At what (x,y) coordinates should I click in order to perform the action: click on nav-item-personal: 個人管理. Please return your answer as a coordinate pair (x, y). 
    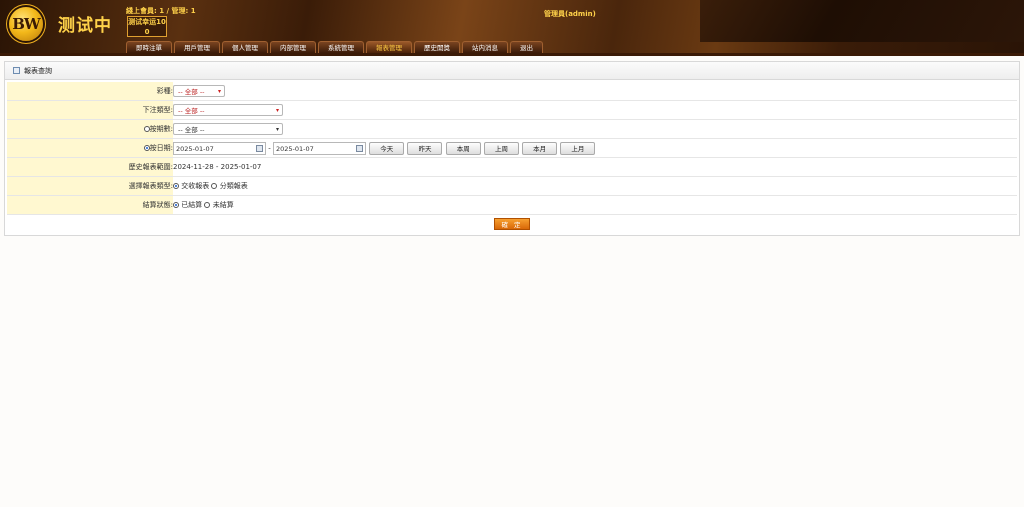
    Looking at the image, I should click on (245, 47).